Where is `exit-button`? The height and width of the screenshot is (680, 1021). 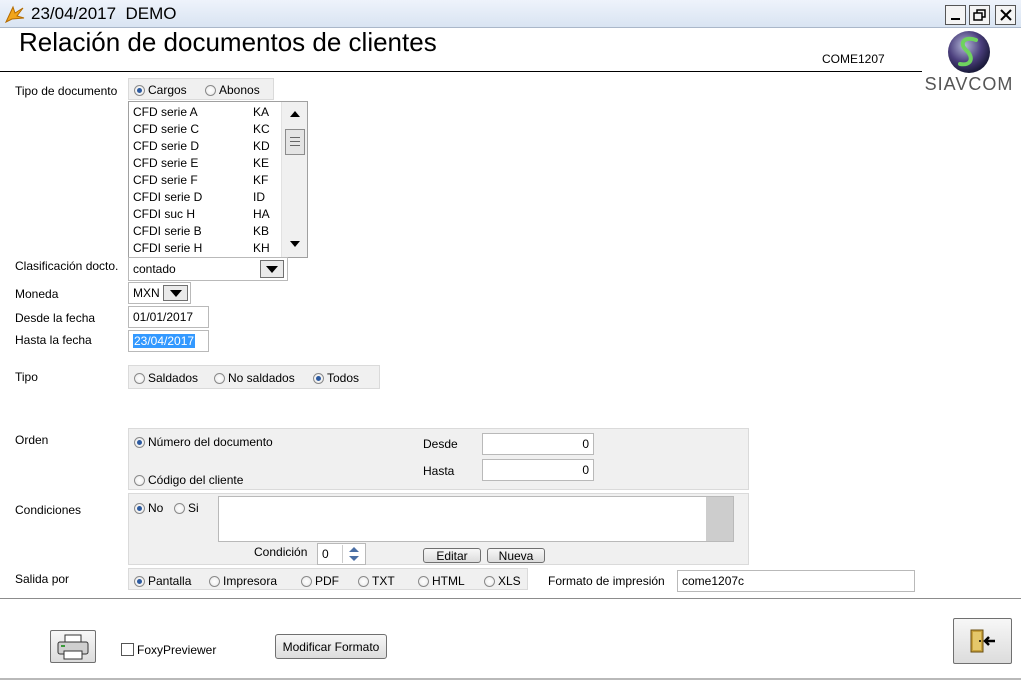 exit-button is located at coordinates (982, 641).